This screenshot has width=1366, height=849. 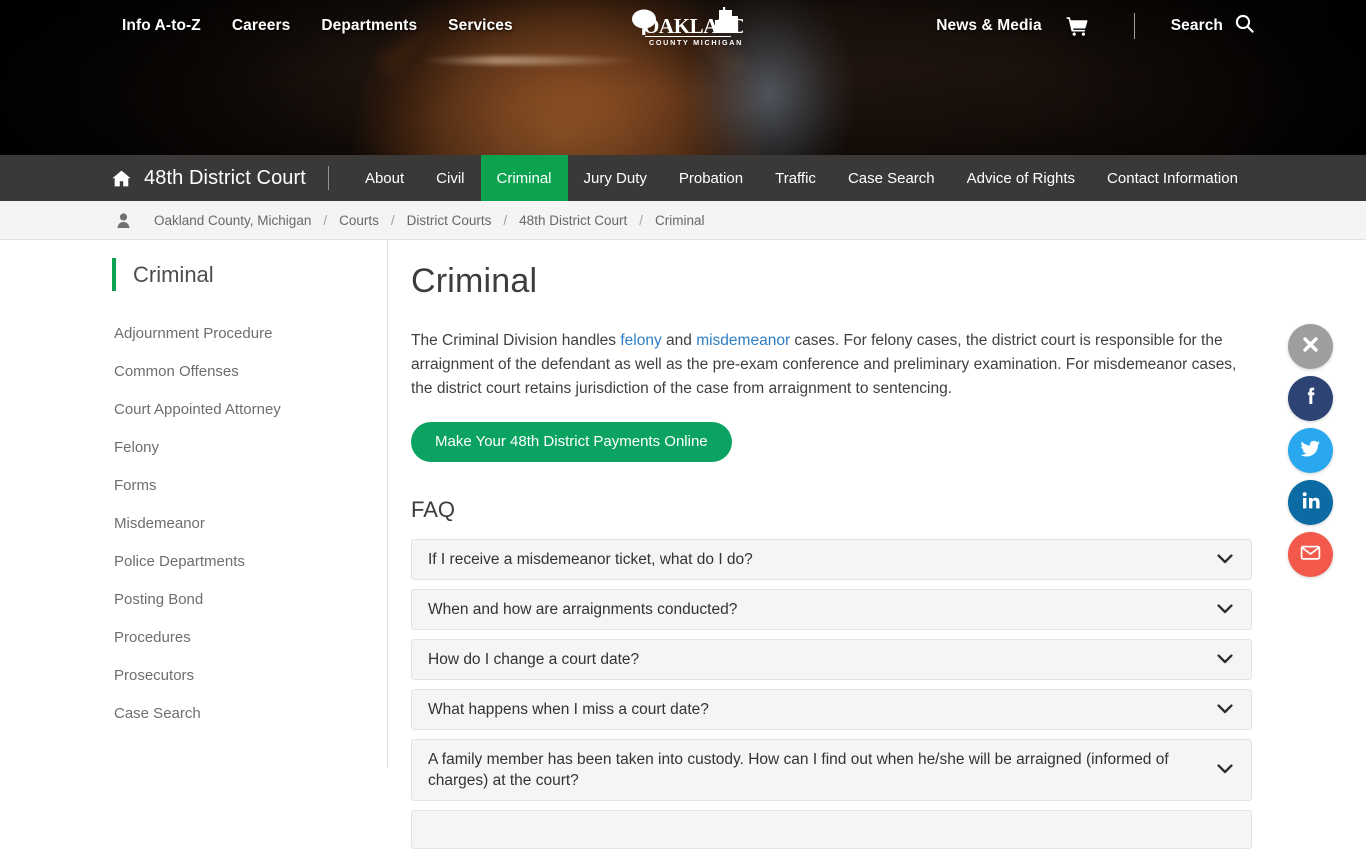 What do you see at coordinates (369, 26) in the screenshot?
I see `topnav-link-departments: Departments` at bounding box center [369, 26].